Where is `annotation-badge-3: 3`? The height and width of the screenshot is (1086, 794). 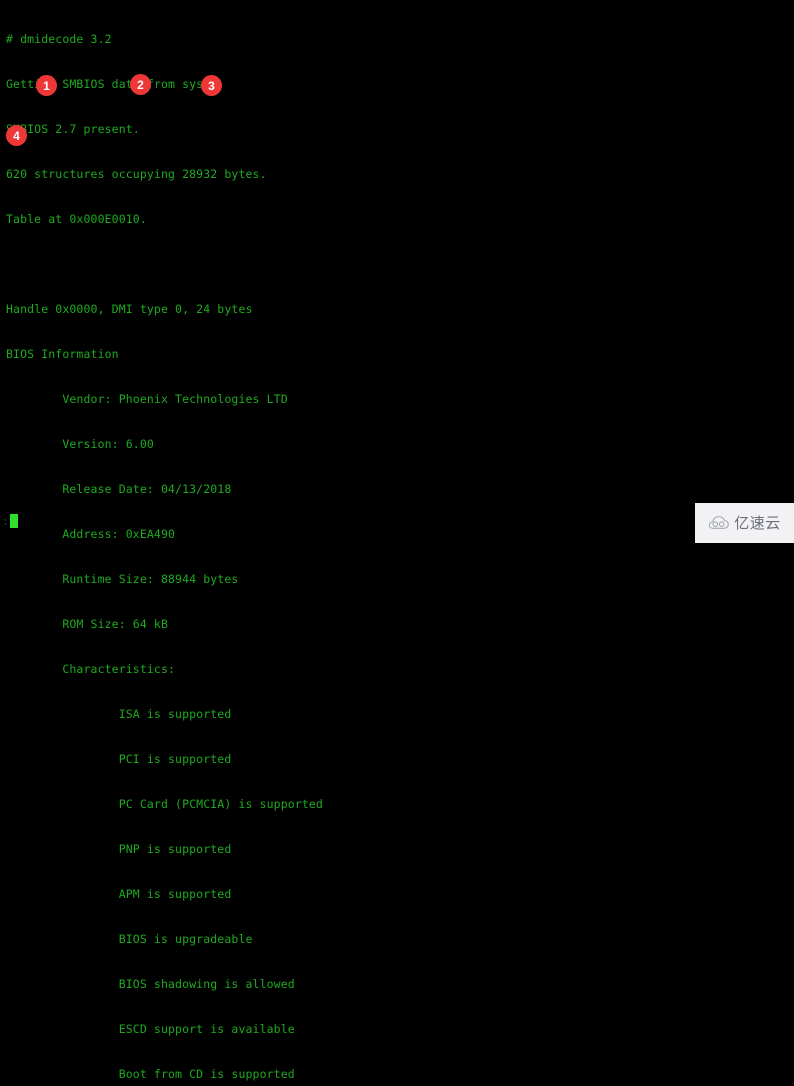 annotation-badge-3: 3 is located at coordinates (211, 85).